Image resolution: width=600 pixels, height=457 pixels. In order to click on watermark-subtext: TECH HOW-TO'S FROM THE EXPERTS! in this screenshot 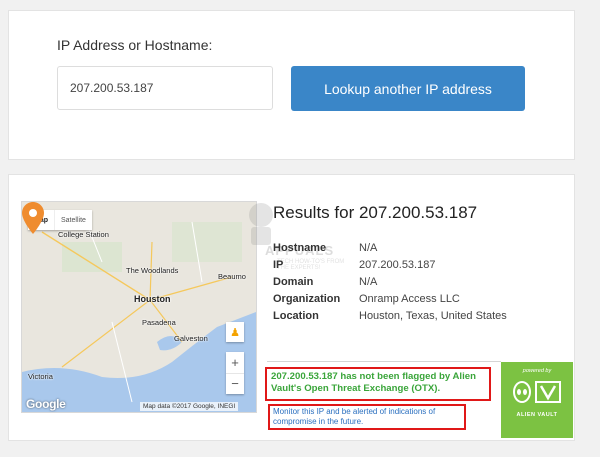, I will do `click(311, 265)`.